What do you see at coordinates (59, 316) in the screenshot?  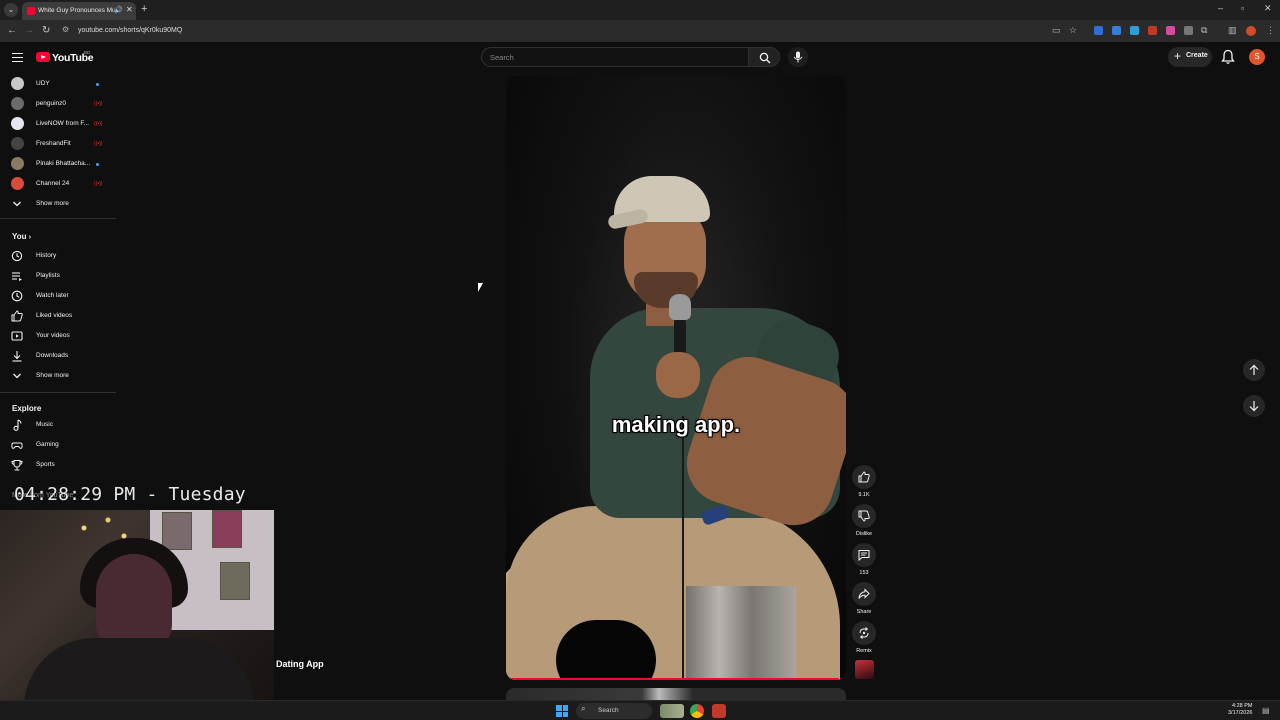 I see `sidebar-item-liked-videos: Liked videos` at bounding box center [59, 316].